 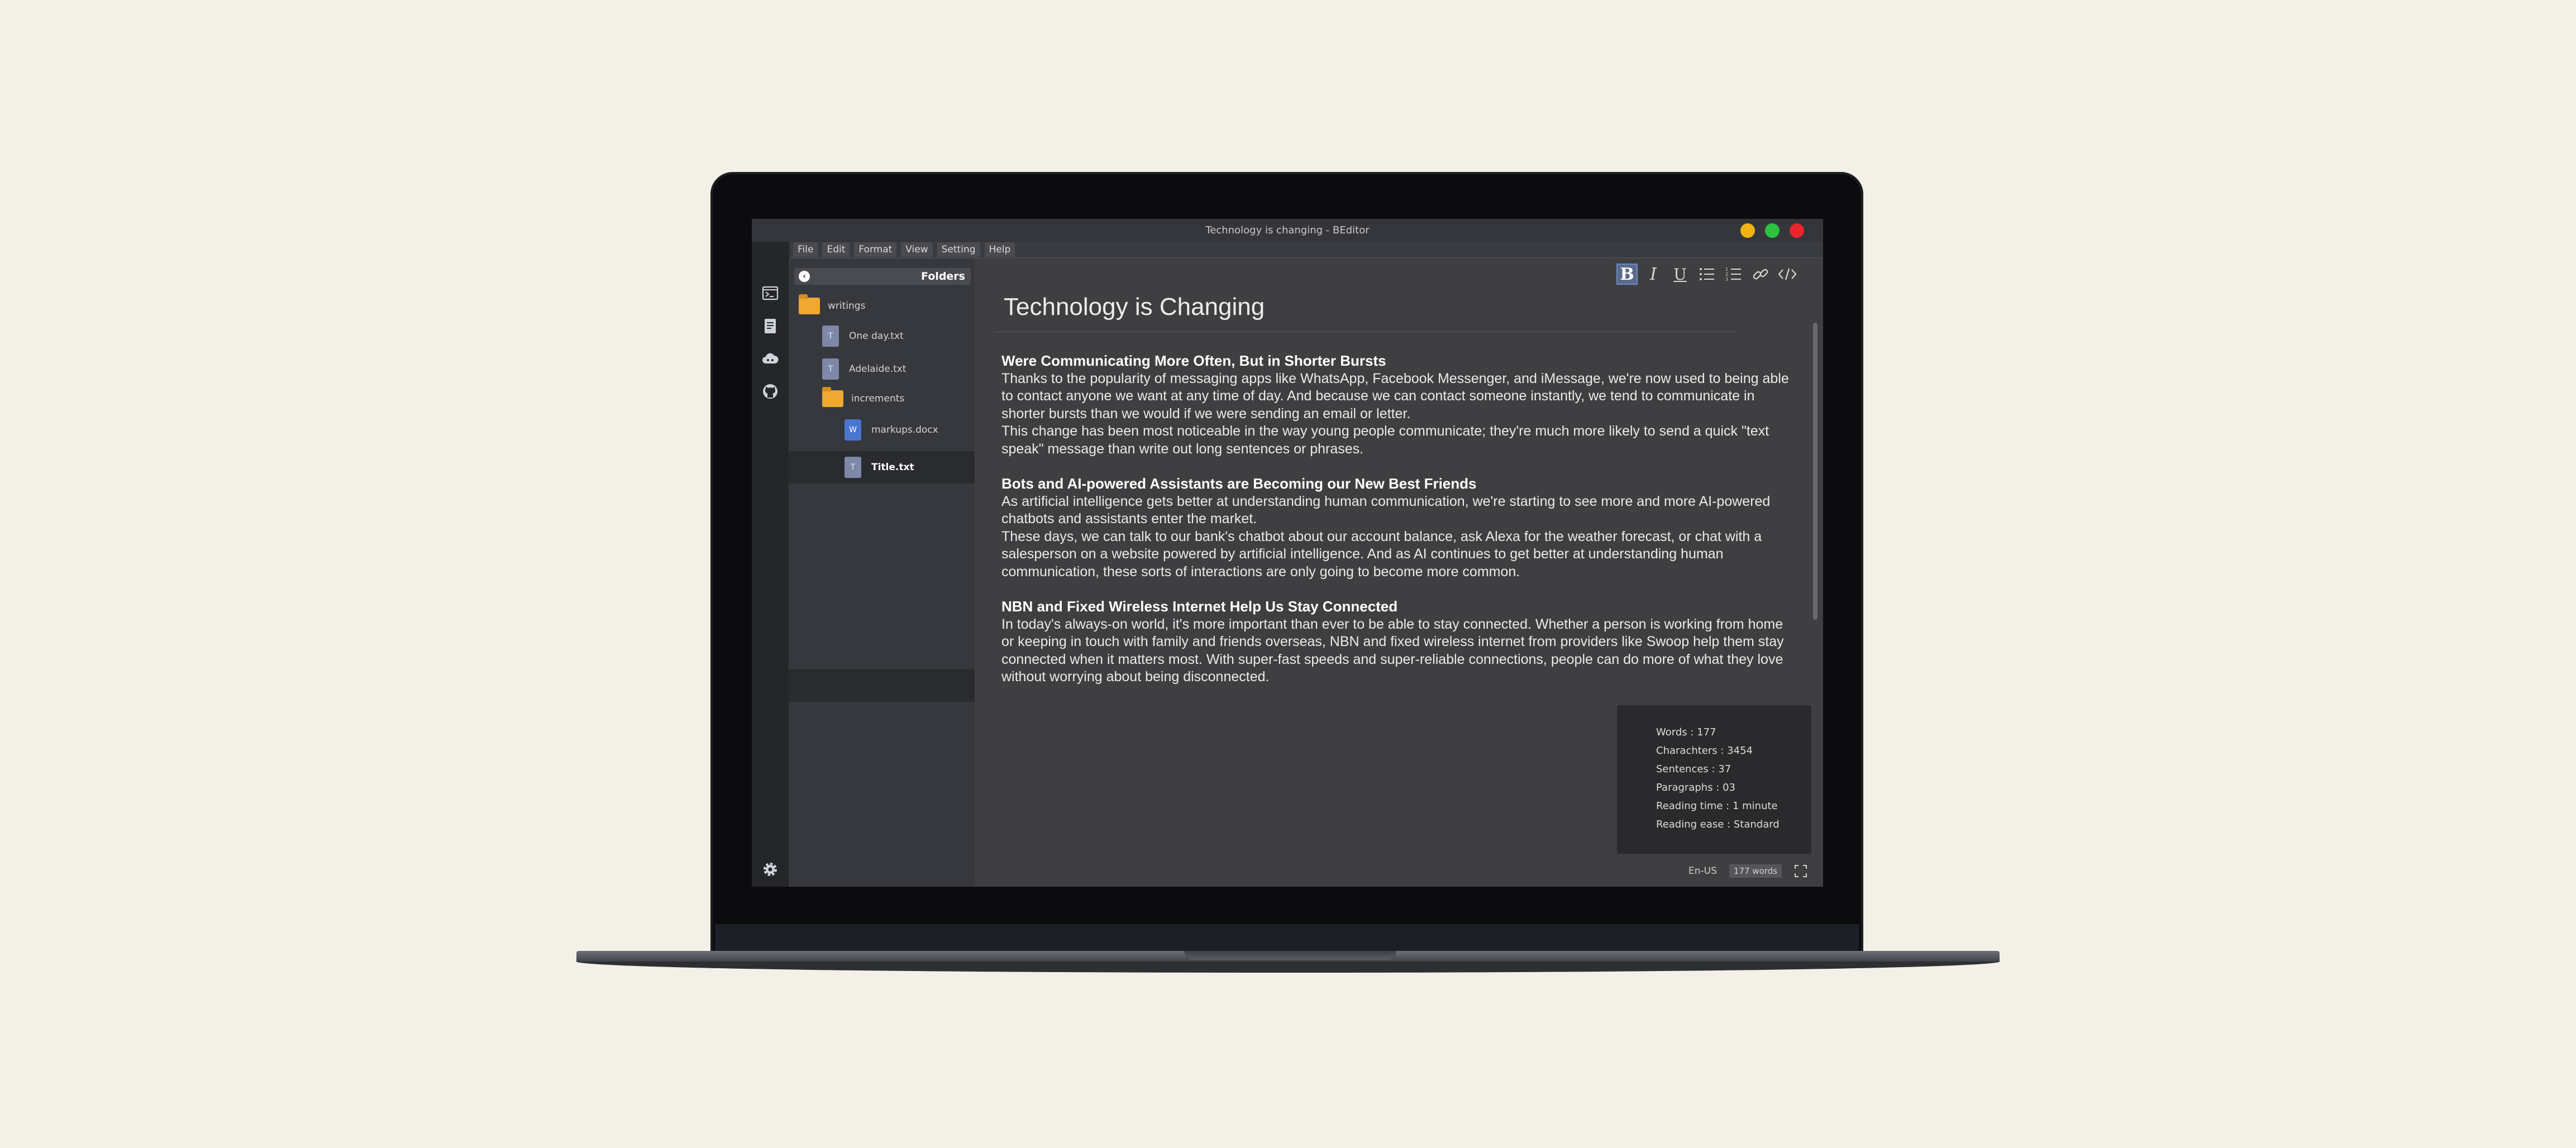 What do you see at coordinates (1727, 279) in the screenshot?
I see `svg-text: 3` at bounding box center [1727, 279].